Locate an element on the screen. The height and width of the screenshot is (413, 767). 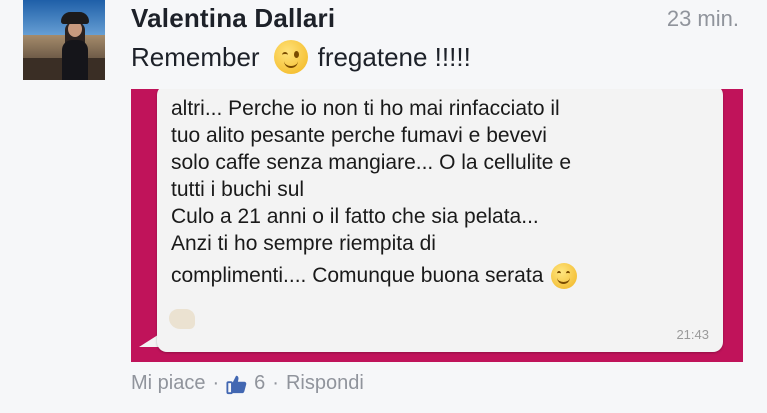
message-line: tutti i buchi sul is located at coordinates (238, 189).